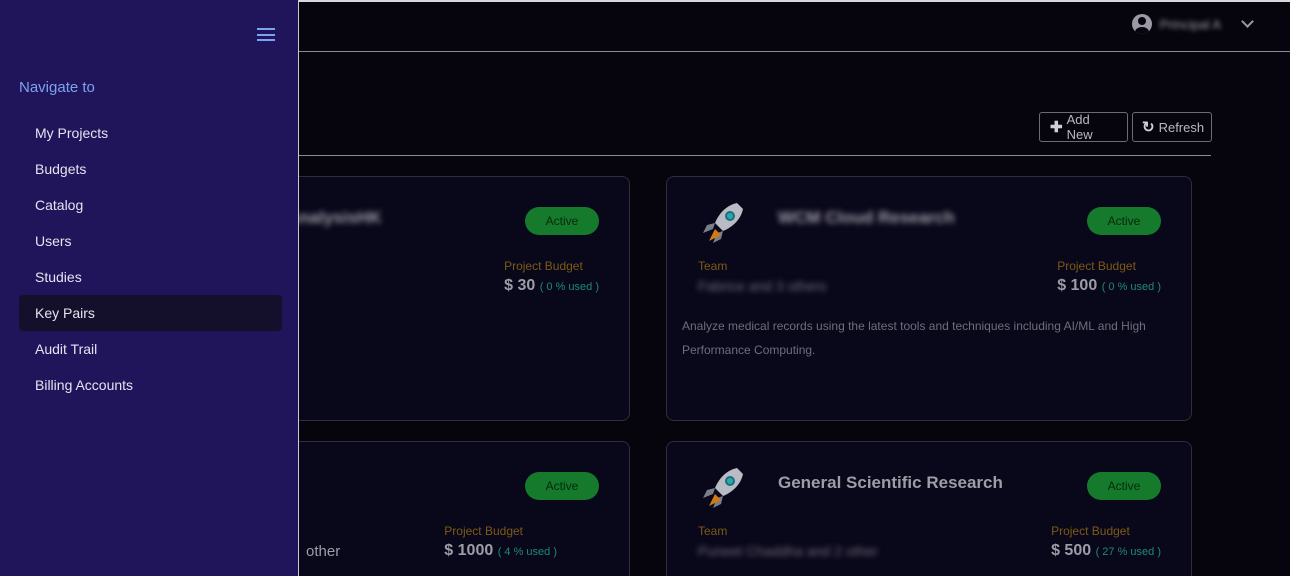 The height and width of the screenshot is (576, 1290). I want to click on team-members: other, so click(323, 551).